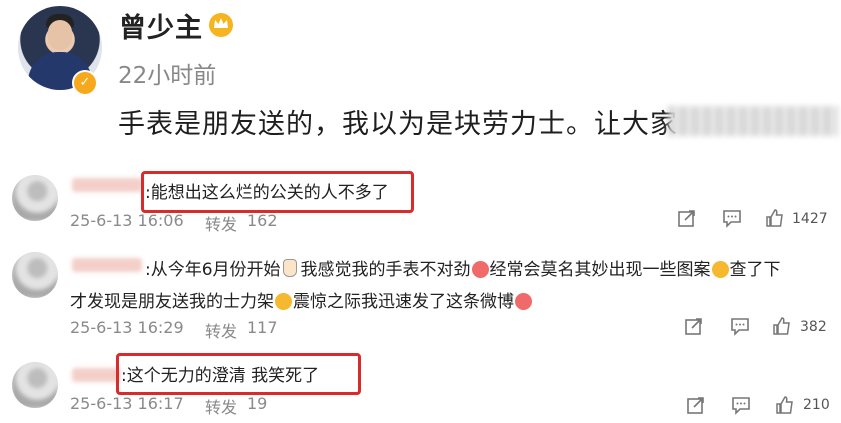 The width and height of the screenshot is (841, 423). What do you see at coordinates (127, 403) in the screenshot?
I see `comment-date: 25-6-13 16:17` at bounding box center [127, 403].